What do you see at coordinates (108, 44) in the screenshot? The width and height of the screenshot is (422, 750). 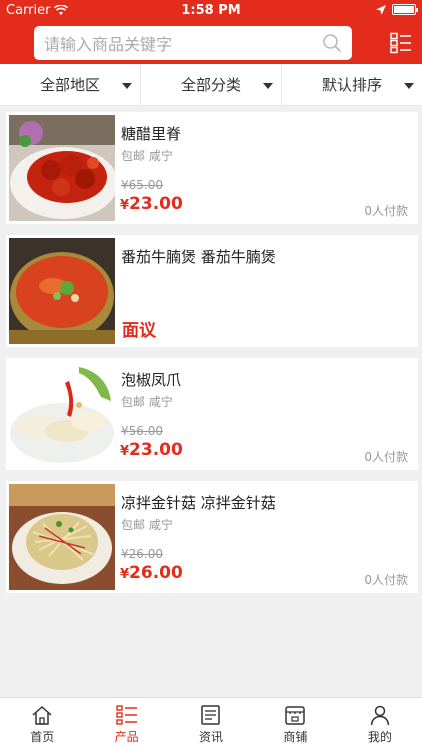 I see `search-placeholder: 请输入商品关键字` at bounding box center [108, 44].